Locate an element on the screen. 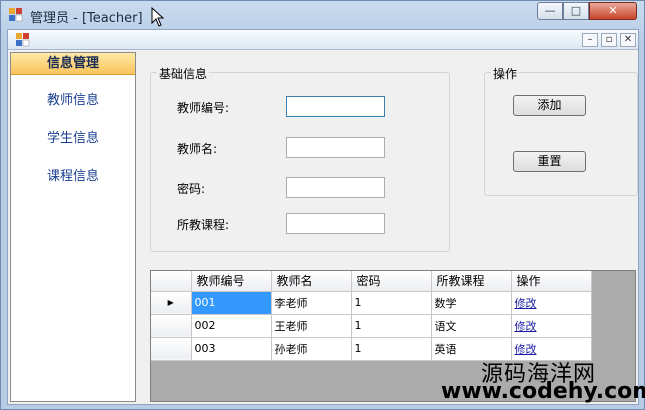 The image size is (645, 410). teacher-name-input is located at coordinates (335, 147).